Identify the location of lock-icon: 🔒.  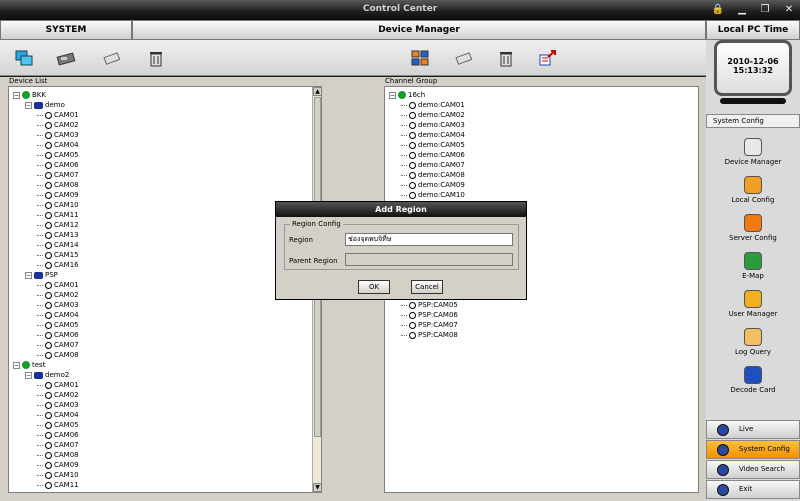
(718, 10).